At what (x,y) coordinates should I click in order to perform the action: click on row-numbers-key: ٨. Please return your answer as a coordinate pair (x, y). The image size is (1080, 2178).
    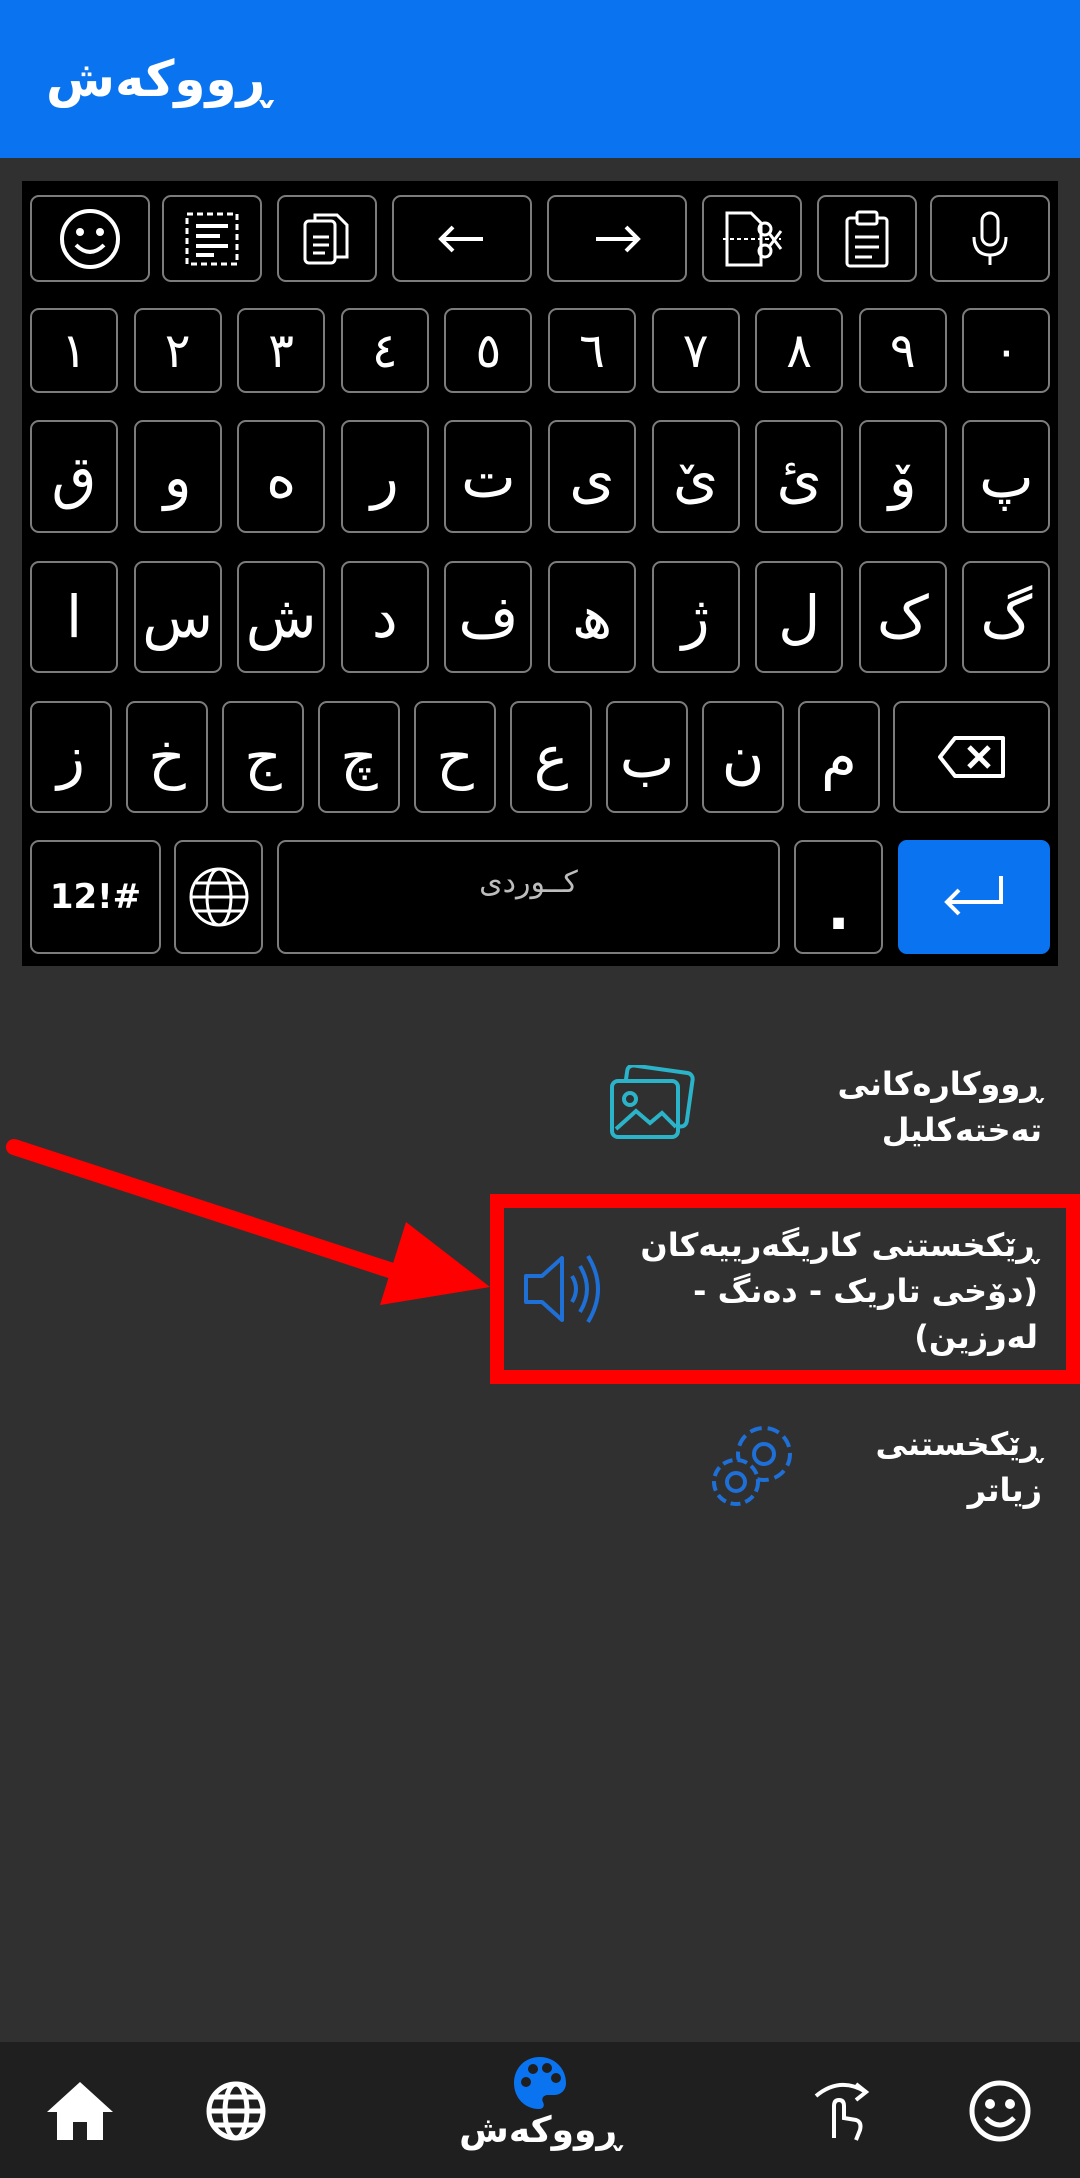
    Looking at the image, I should click on (799, 350).